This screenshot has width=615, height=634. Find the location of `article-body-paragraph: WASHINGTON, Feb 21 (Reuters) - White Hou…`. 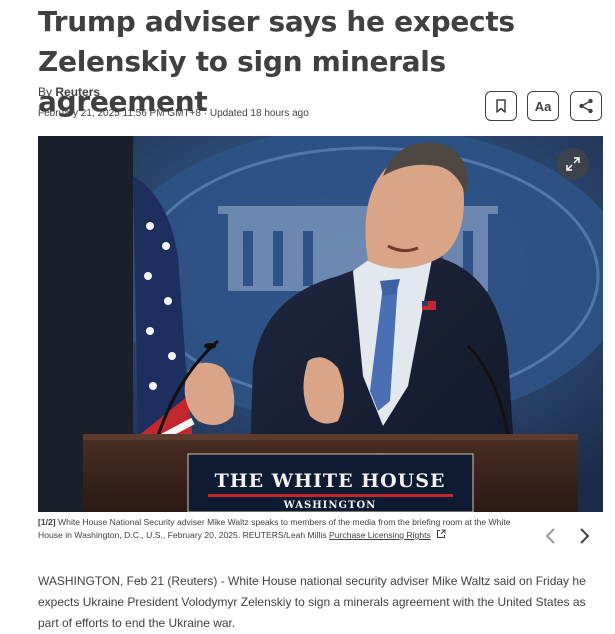

article-body-paragraph: WASHINGTON, Feb 21 (Reuters) - White Hou… is located at coordinates (312, 602).